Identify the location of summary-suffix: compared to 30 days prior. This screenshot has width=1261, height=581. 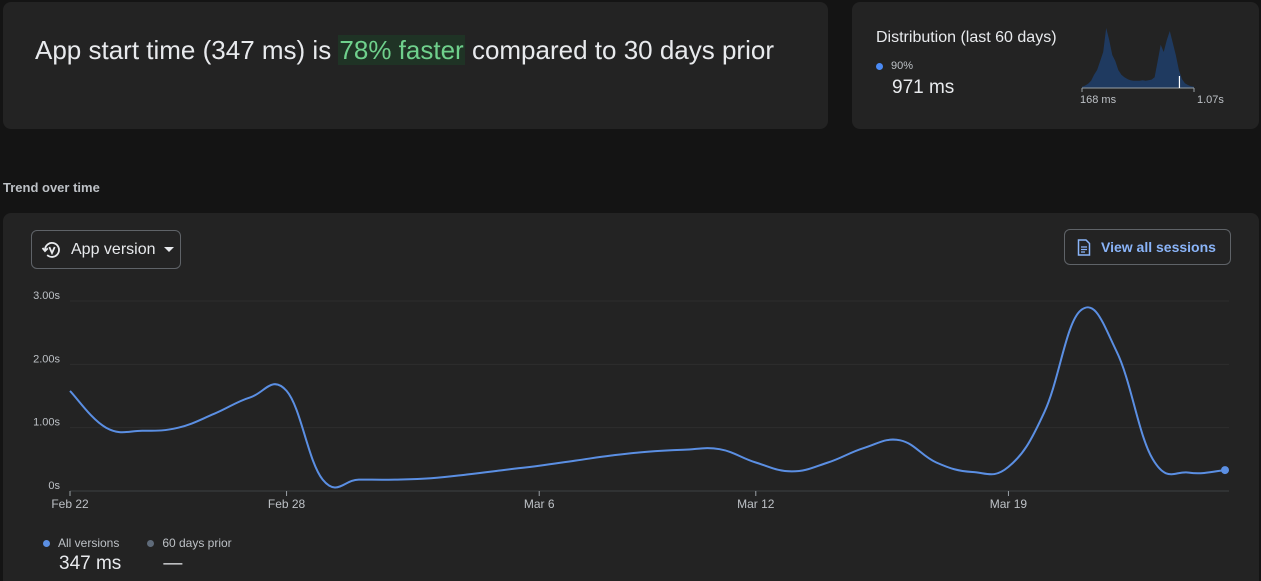
(619, 50).